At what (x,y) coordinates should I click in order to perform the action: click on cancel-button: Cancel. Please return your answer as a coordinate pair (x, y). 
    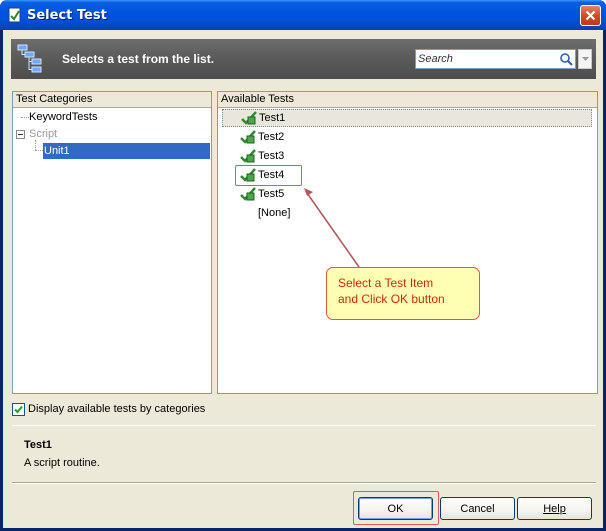
    Looking at the image, I should click on (477, 508).